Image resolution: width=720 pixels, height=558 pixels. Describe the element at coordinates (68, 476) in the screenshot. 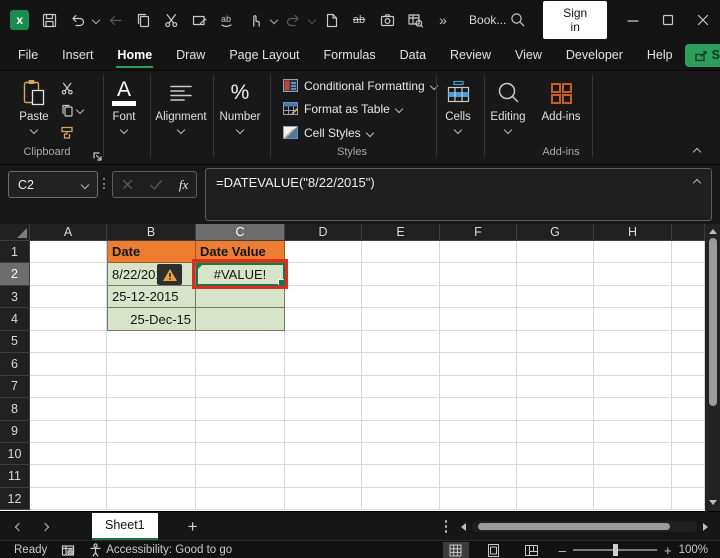

I see `cell-A11` at that location.